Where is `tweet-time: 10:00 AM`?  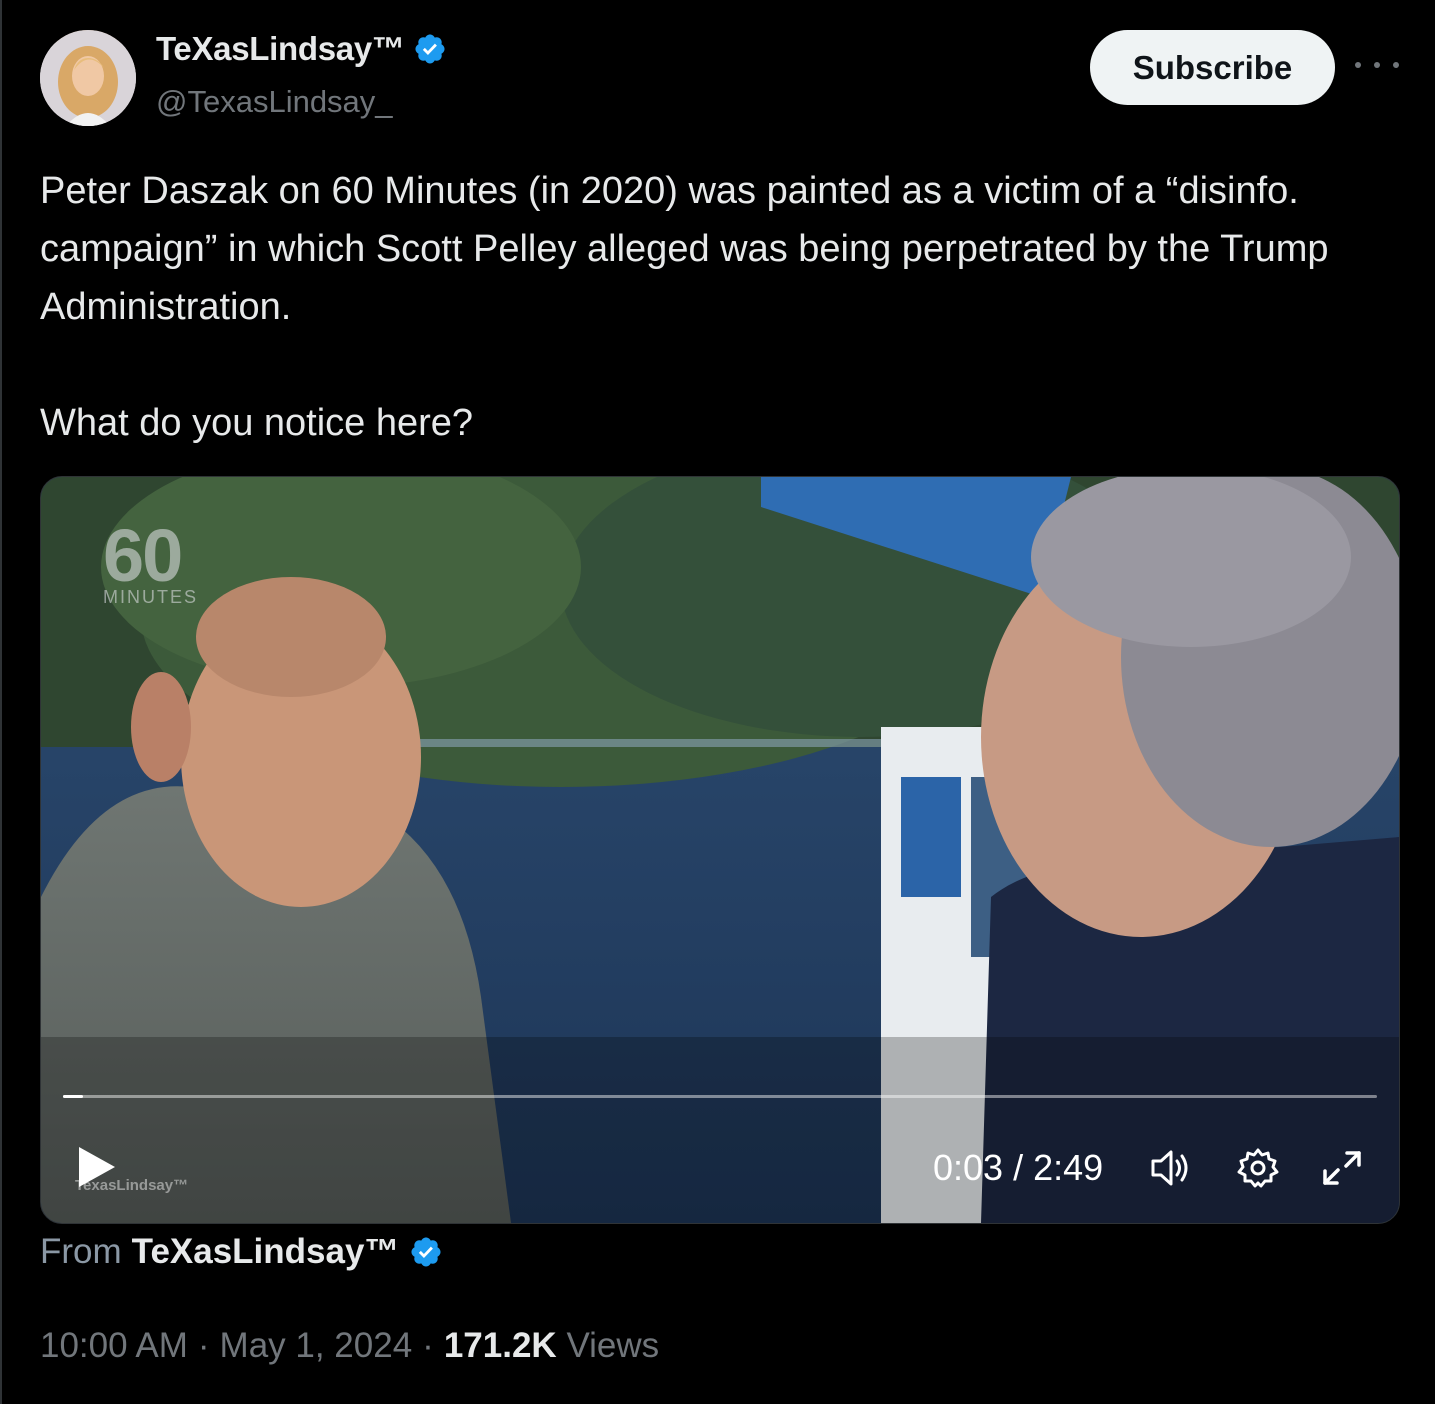 tweet-time: 10:00 AM is located at coordinates (114, 1346).